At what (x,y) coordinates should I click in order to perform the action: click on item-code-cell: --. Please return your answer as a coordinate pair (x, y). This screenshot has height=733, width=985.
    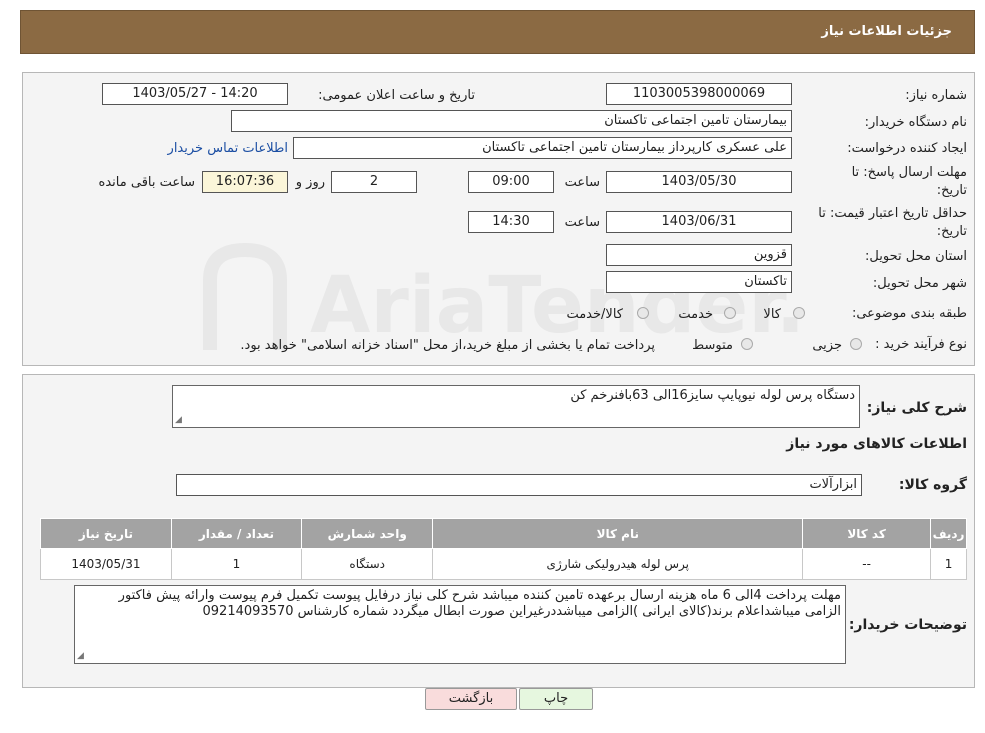
    Looking at the image, I should click on (867, 564).